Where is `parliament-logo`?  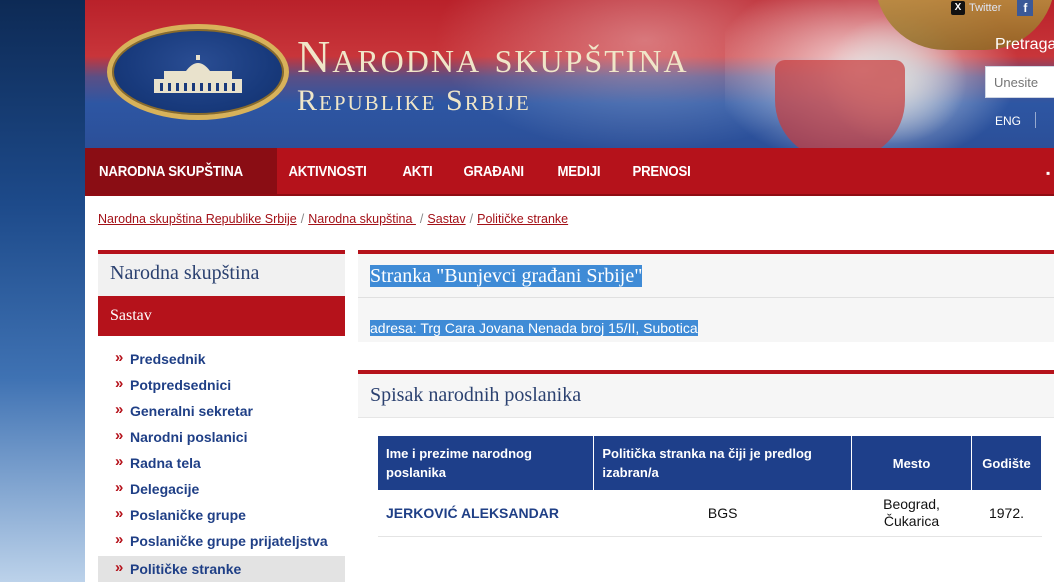 parliament-logo is located at coordinates (198, 72).